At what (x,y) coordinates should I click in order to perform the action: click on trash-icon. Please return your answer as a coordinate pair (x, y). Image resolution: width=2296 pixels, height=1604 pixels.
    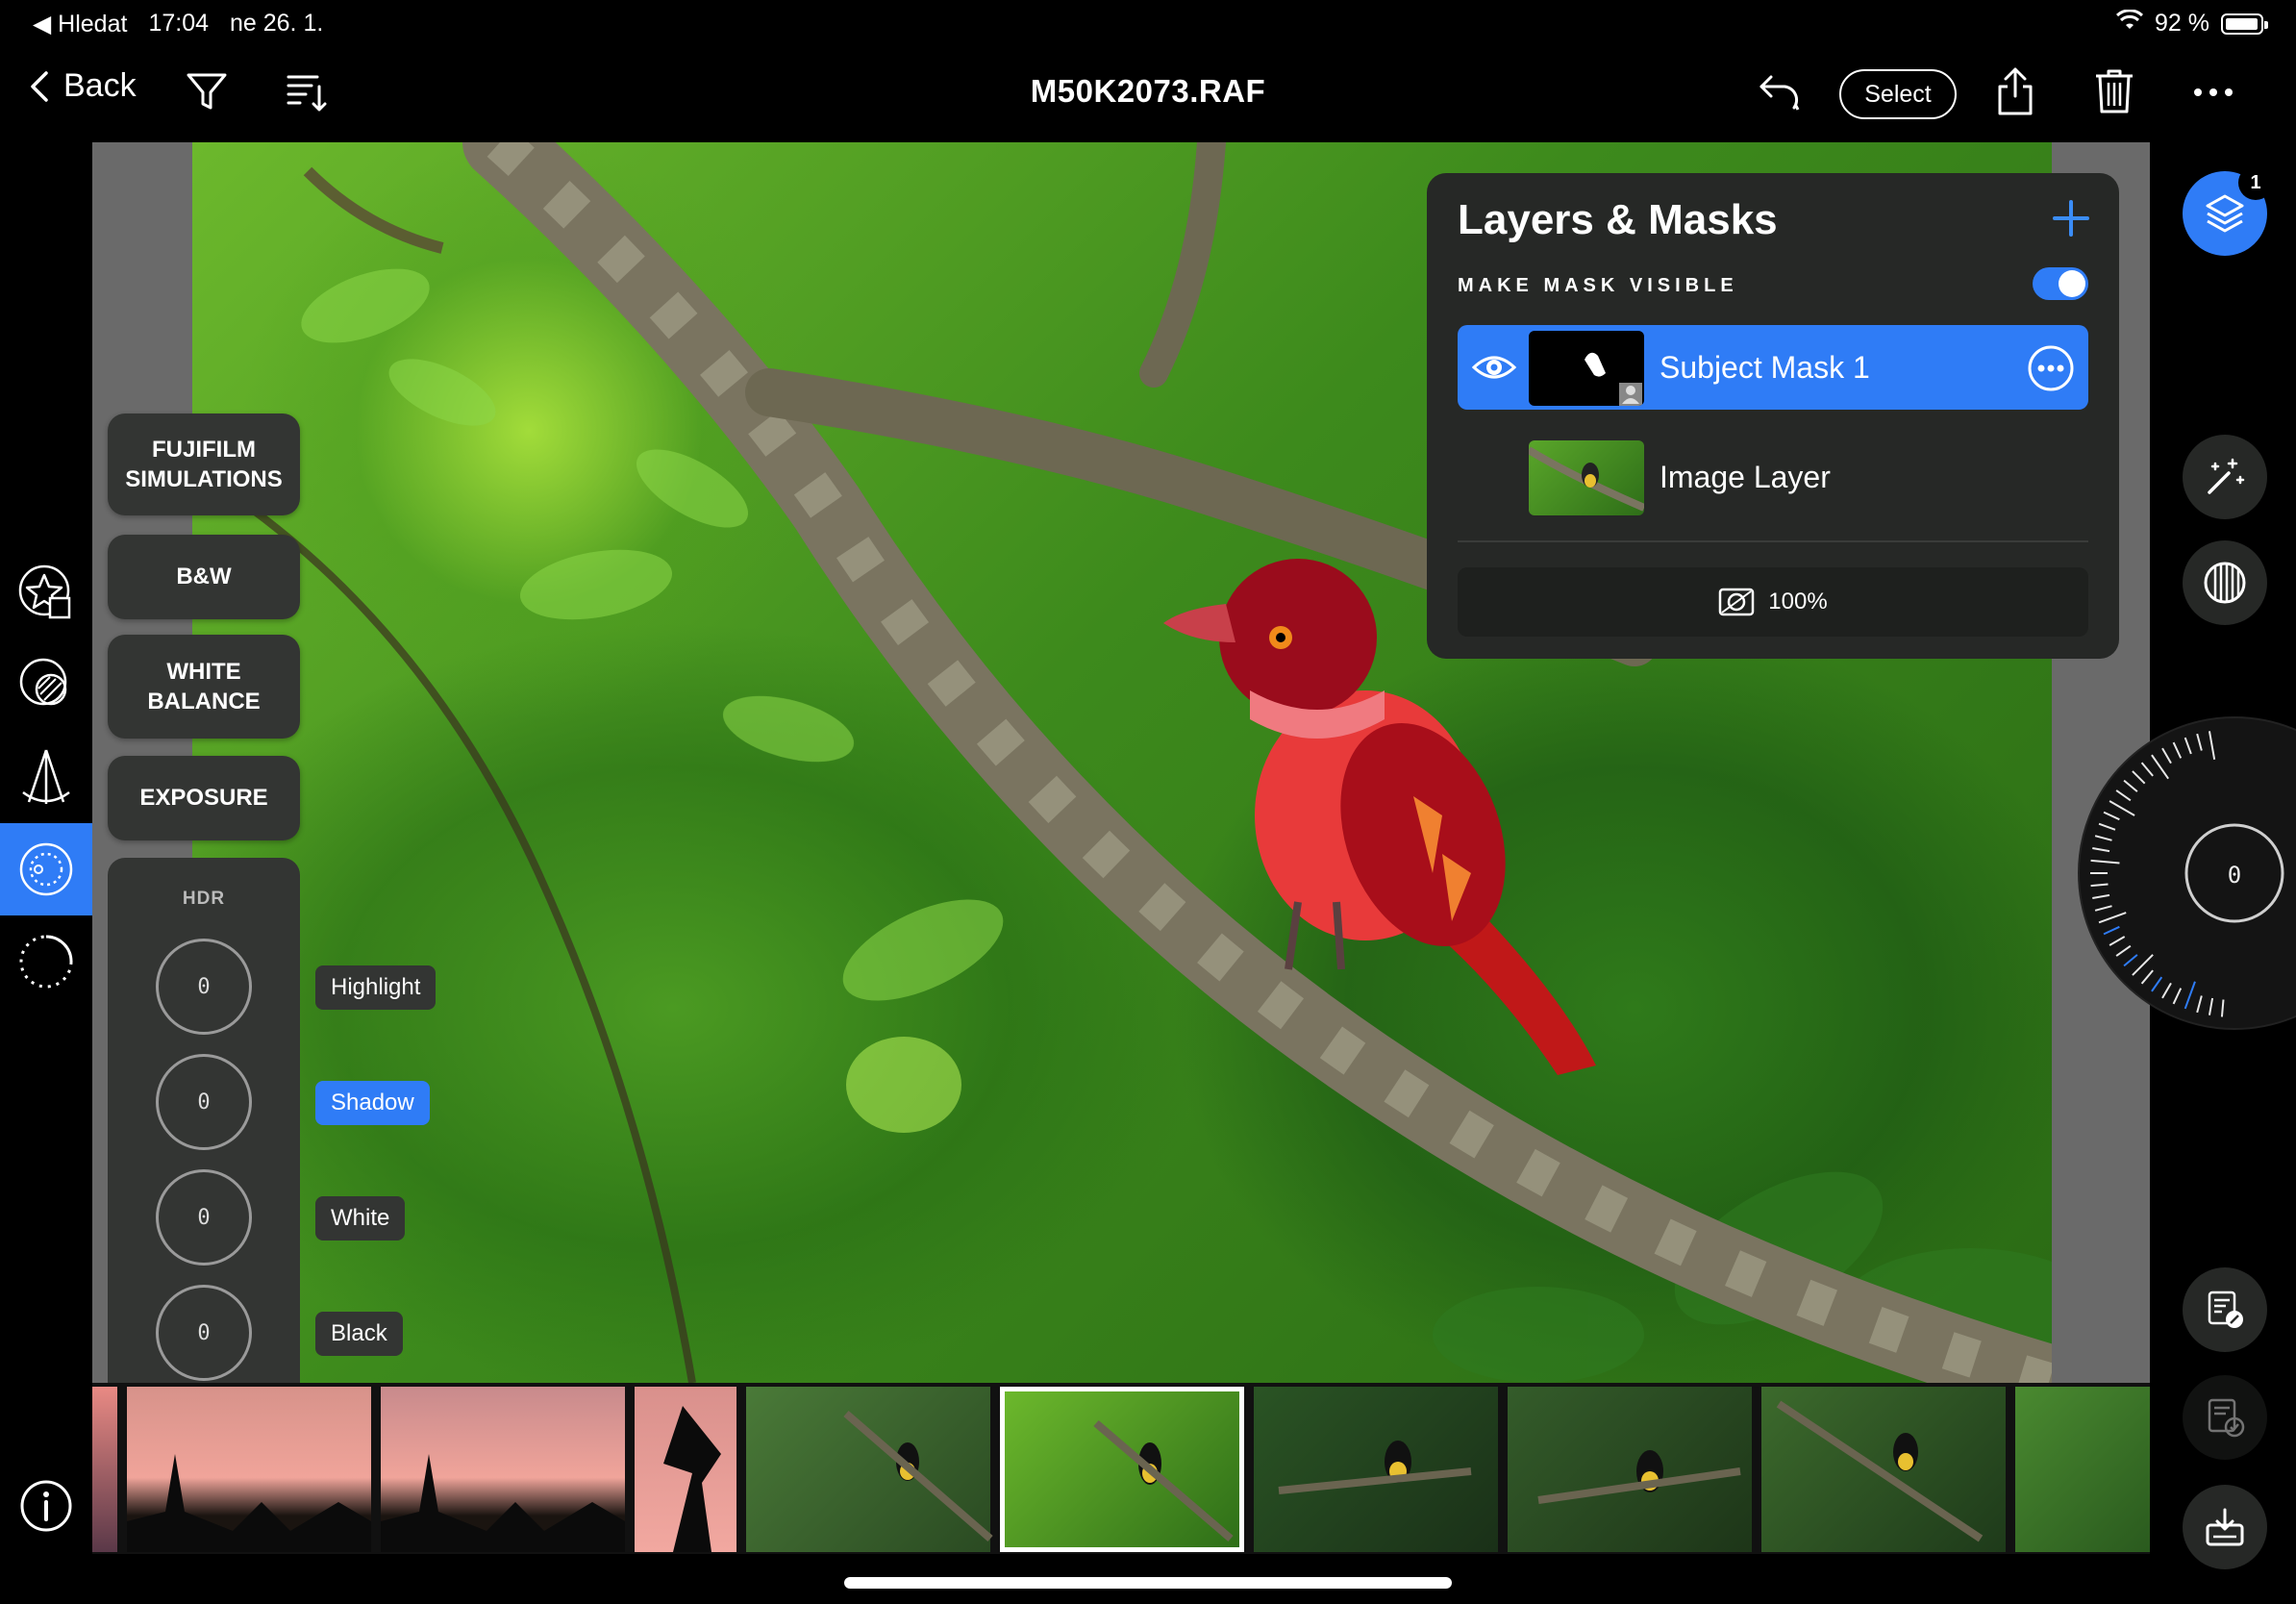
    Looking at the image, I should click on (2114, 91).